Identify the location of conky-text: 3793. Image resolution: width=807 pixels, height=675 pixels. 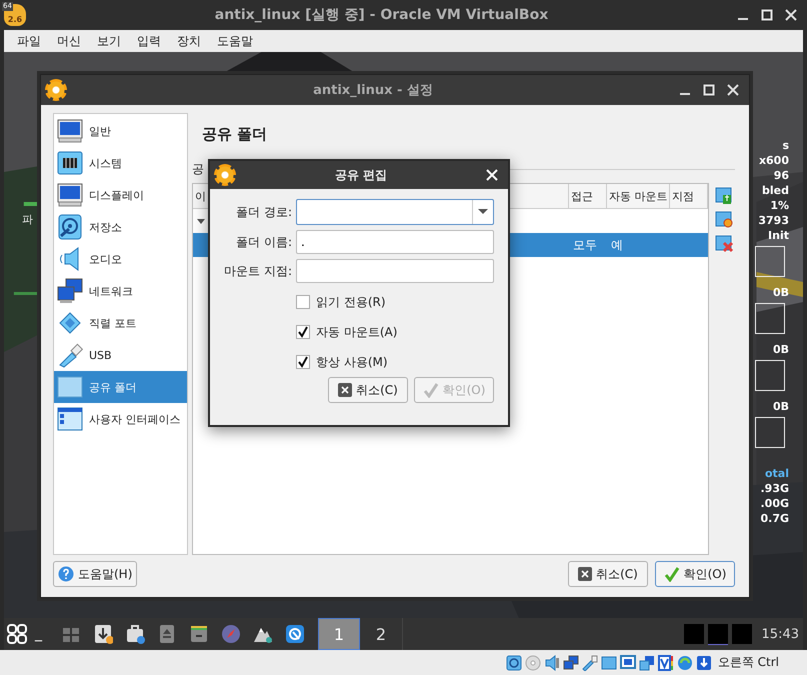
(773, 220).